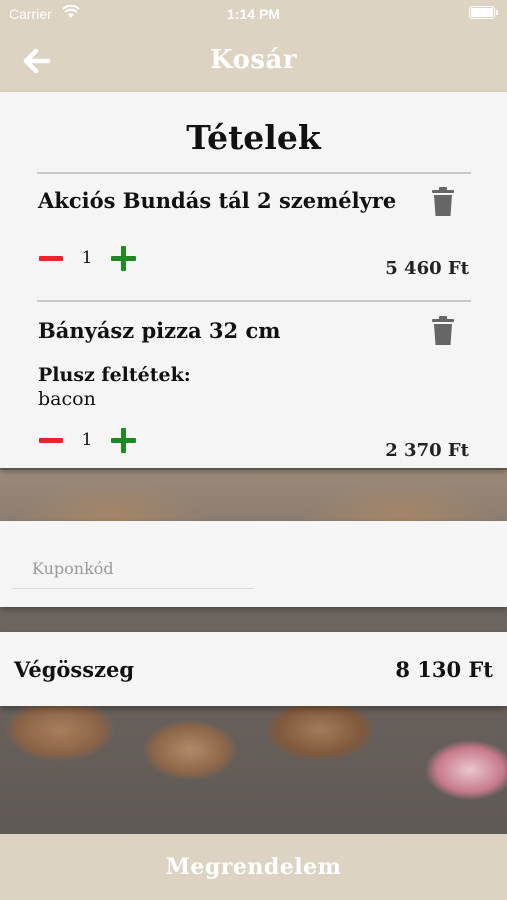 This screenshot has height=900, width=507. What do you see at coordinates (159, 330) in the screenshot?
I see `item-name: Bányász pizza 32 cm` at bounding box center [159, 330].